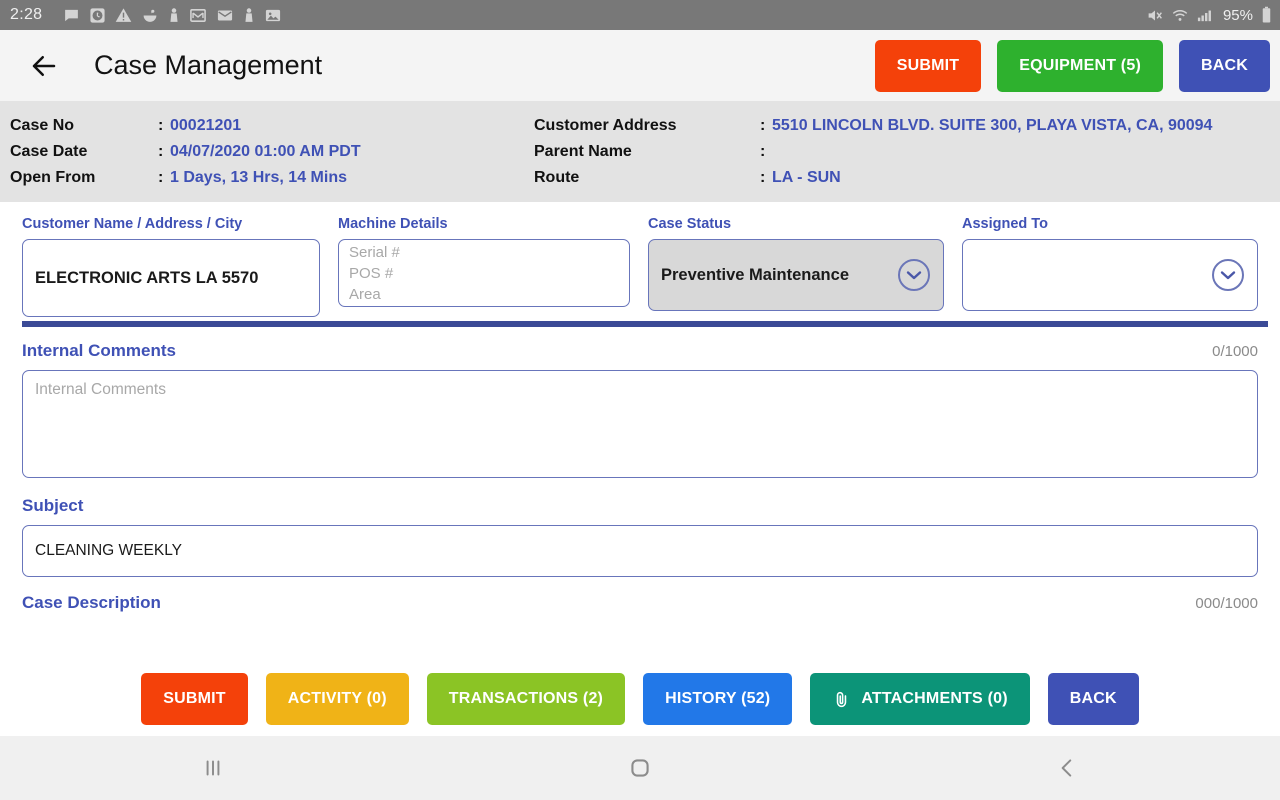  I want to click on equipment-button: EQUIPMENT (5), so click(1080, 65).